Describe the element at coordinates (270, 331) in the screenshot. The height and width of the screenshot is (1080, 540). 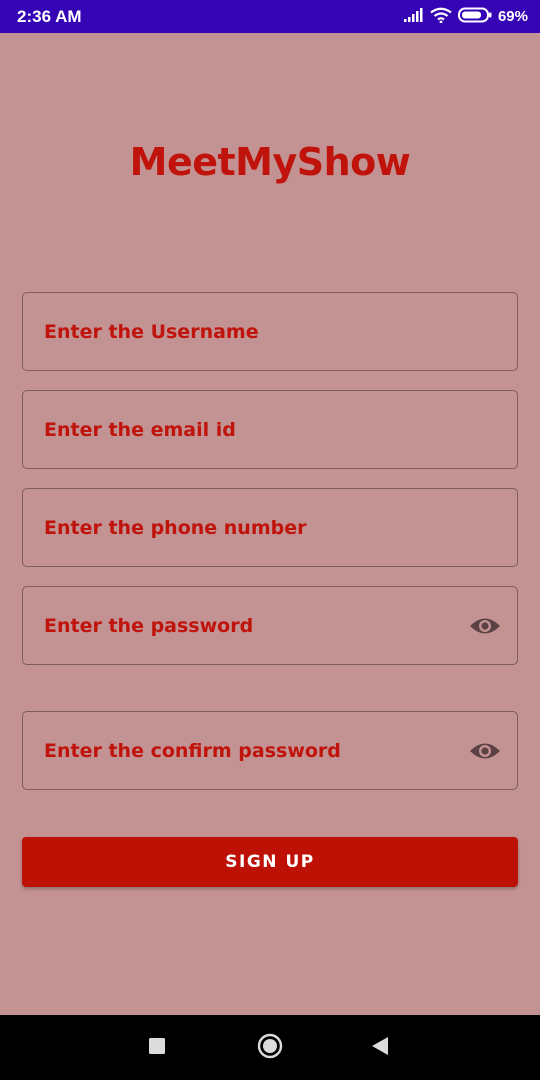
I see `username-field: Enter the Username` at that location.